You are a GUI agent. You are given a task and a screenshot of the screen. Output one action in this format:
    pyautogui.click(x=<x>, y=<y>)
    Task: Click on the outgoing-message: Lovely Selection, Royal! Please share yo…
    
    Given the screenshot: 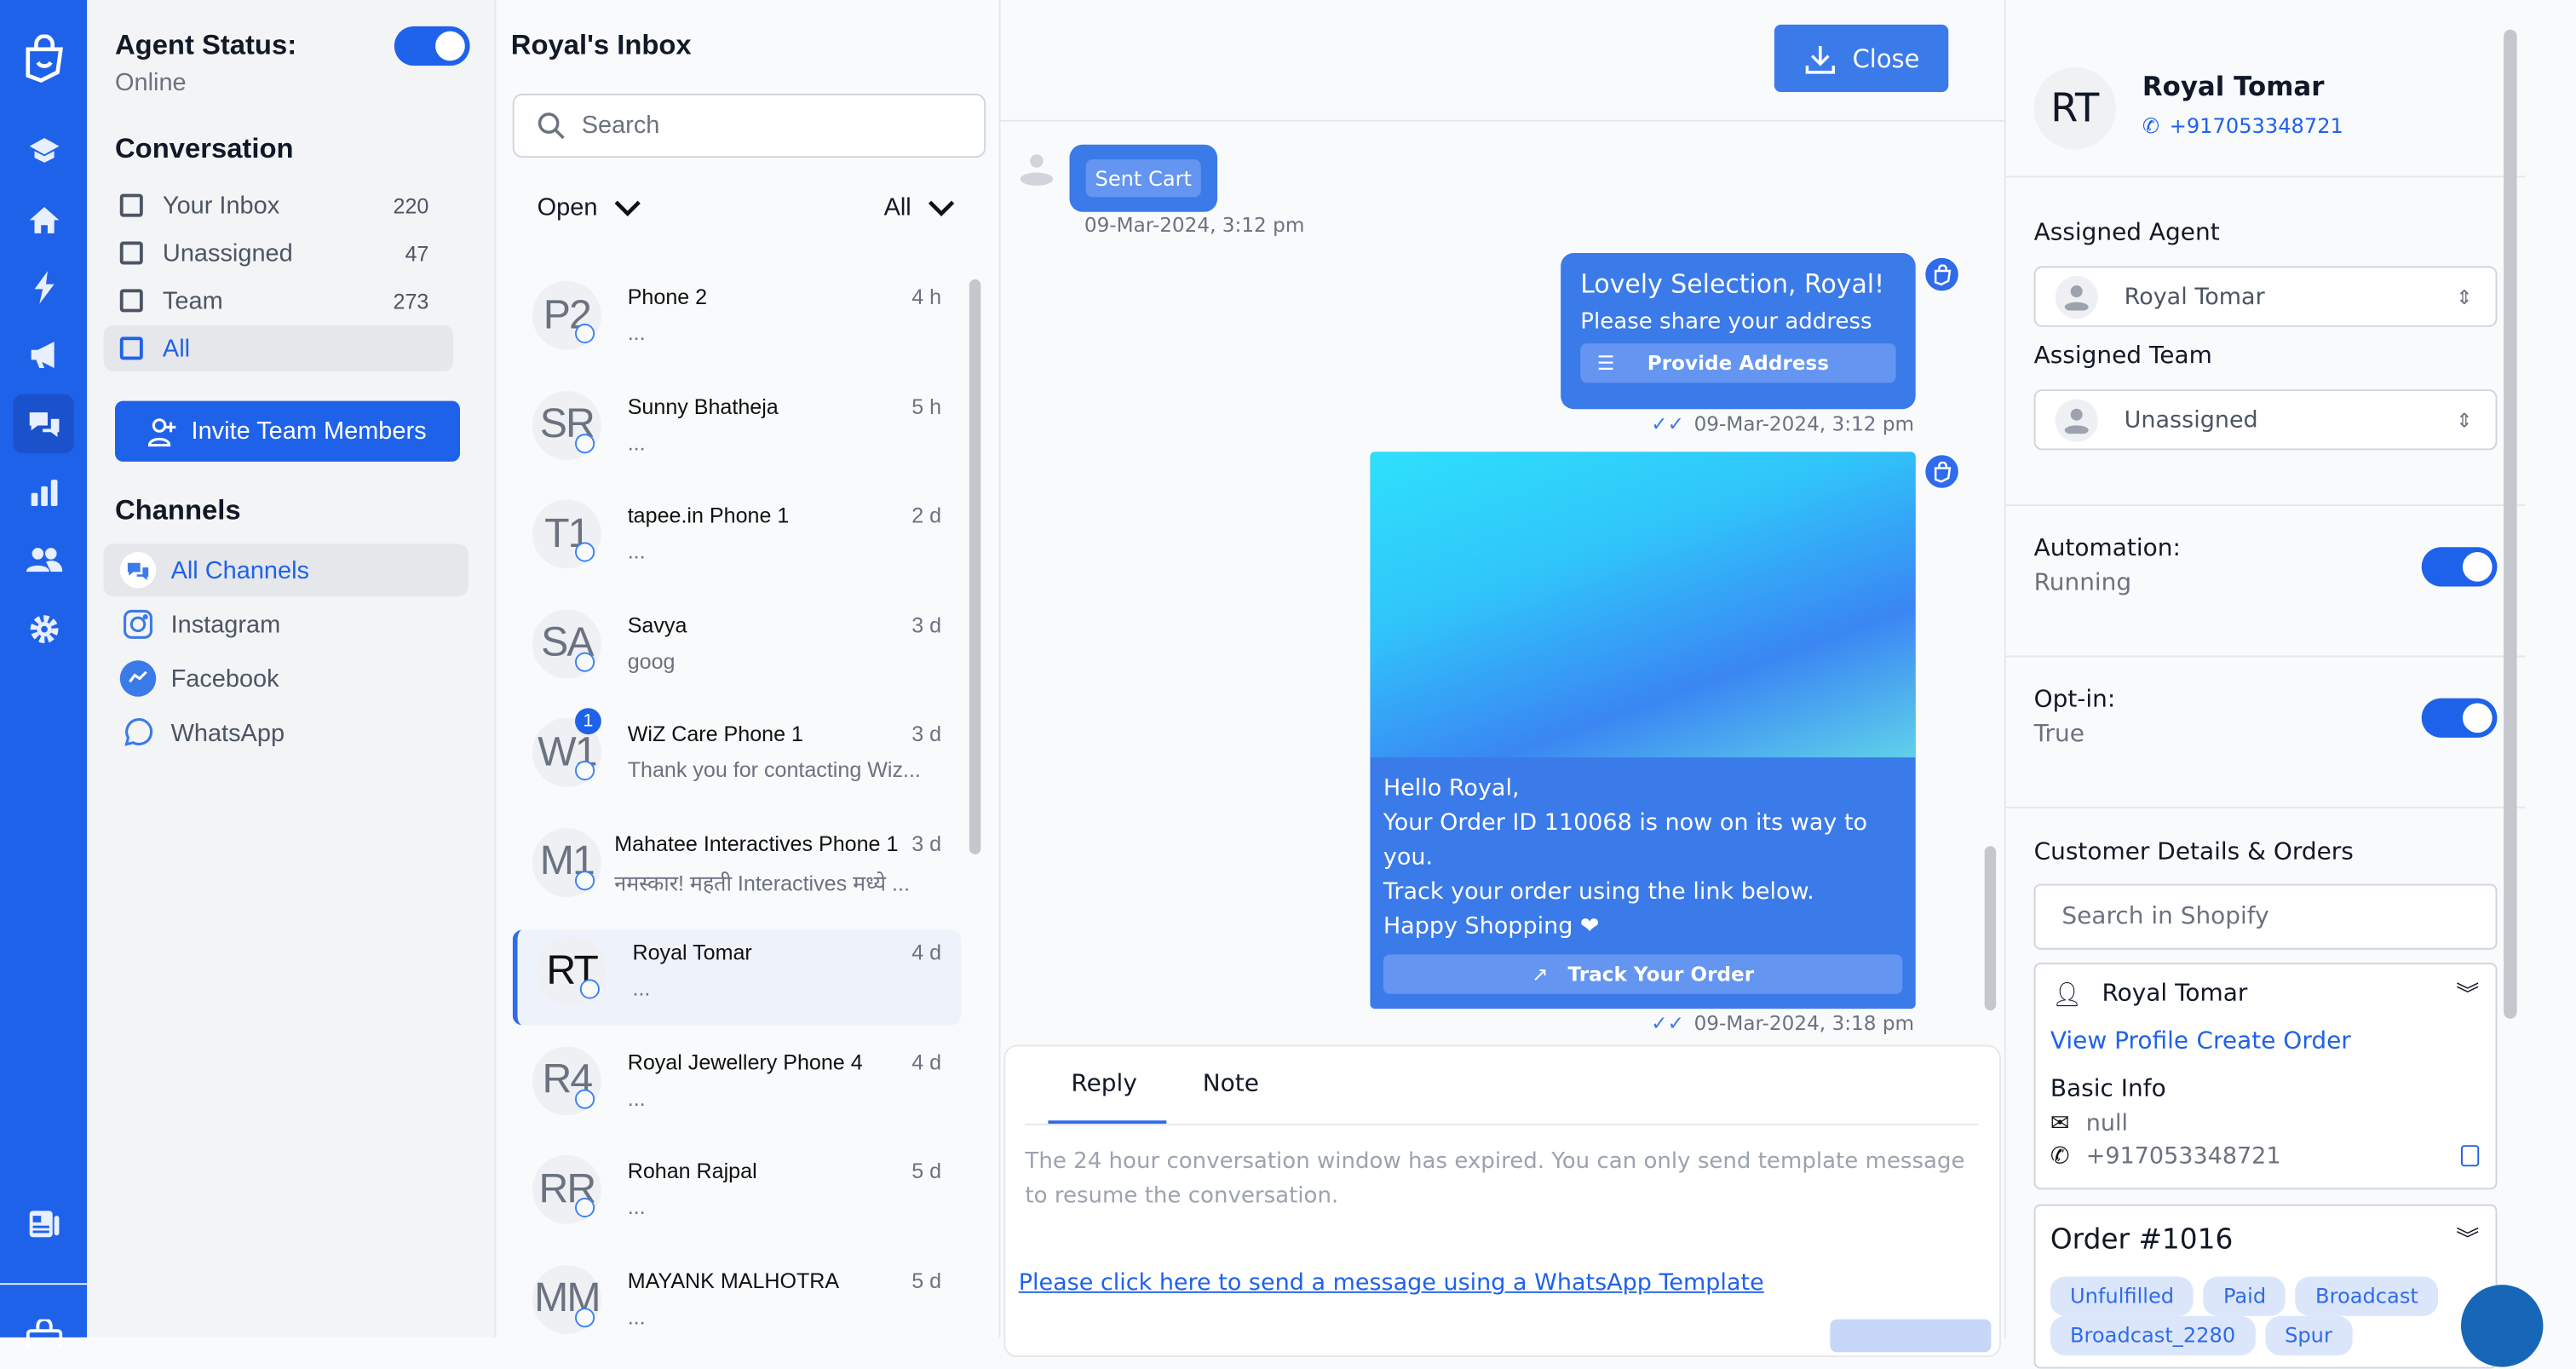 What is the action you would take?
    pyautogui.click(x=1739, y=331)
    